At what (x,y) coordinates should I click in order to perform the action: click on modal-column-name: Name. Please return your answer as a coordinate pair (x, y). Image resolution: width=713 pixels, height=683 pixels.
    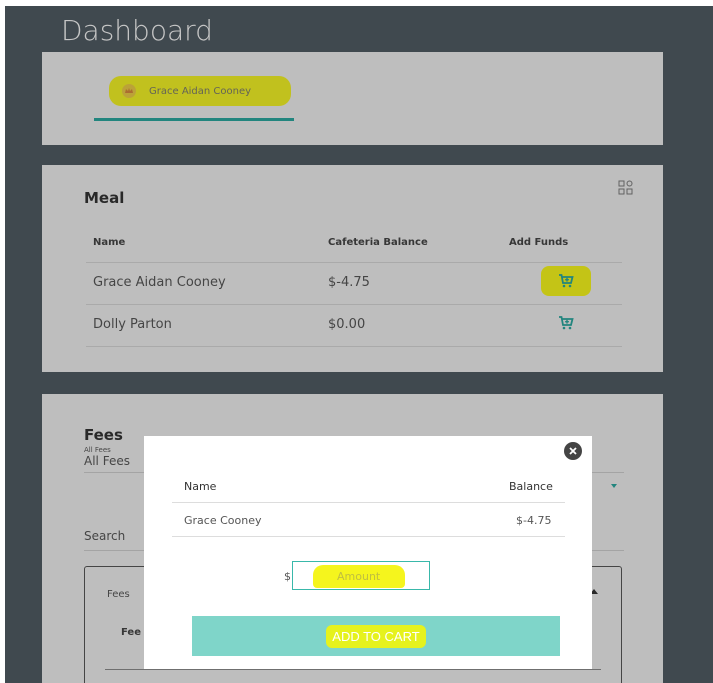
    Looking at the image, I should click on (200, 486).